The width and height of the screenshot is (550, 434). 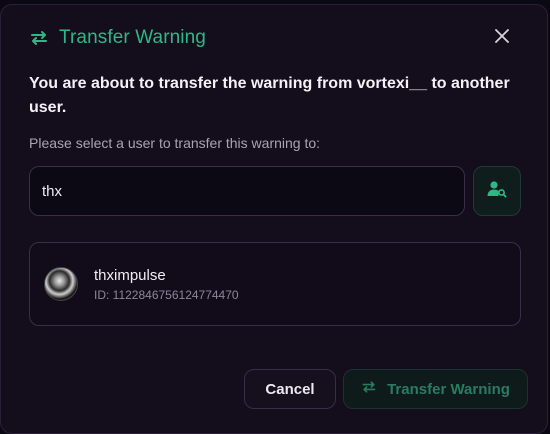 I want to click on dialog-header: Transfer Warning, so click(x=117, y=38).